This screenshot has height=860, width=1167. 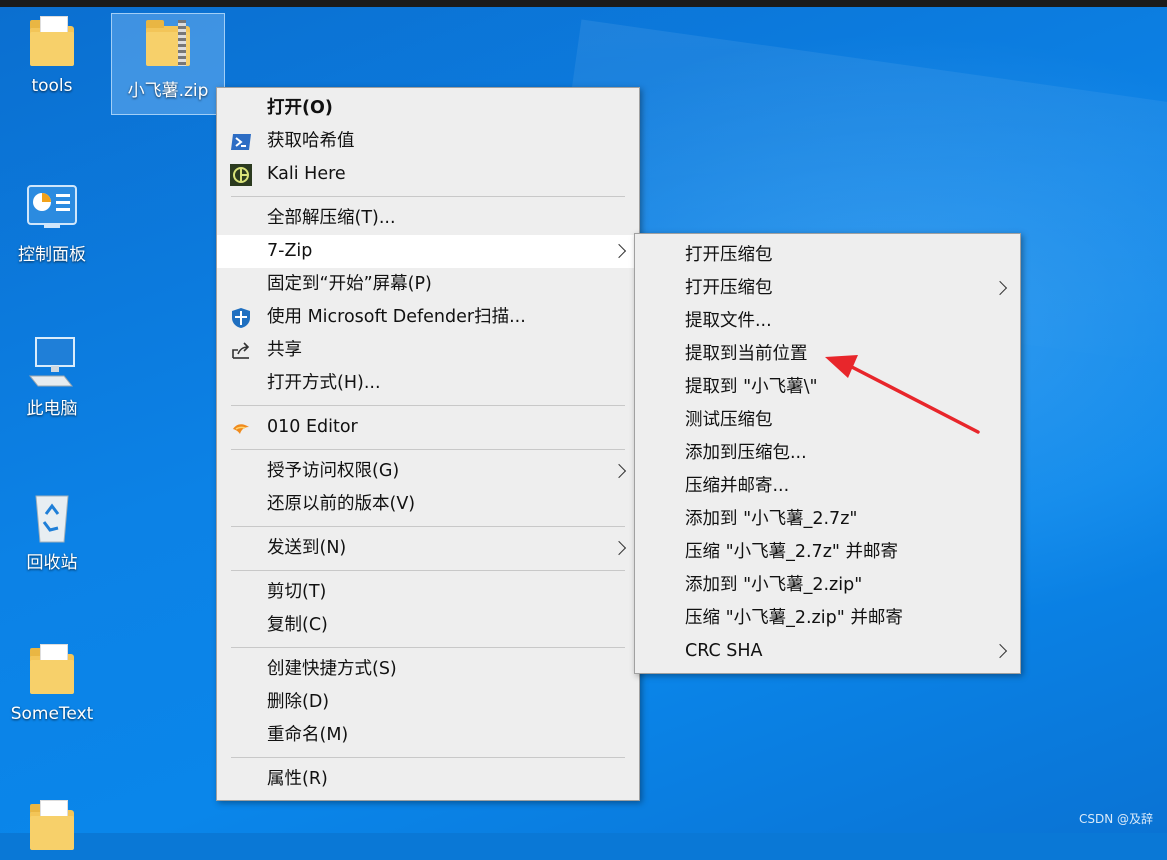 What do you see at coordinates (902, 394) in the screenshot?
I see `annotation-arrow` at bounding box center [902, 394].